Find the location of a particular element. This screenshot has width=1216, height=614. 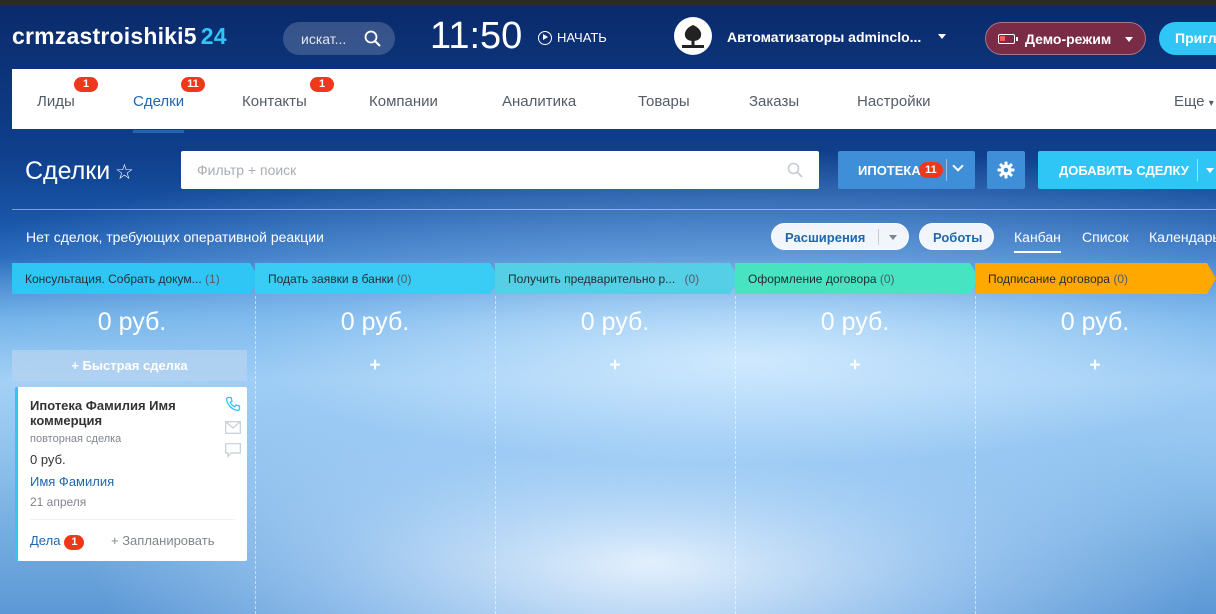

robots-label: Роботы is located at coordinates (958, 237).